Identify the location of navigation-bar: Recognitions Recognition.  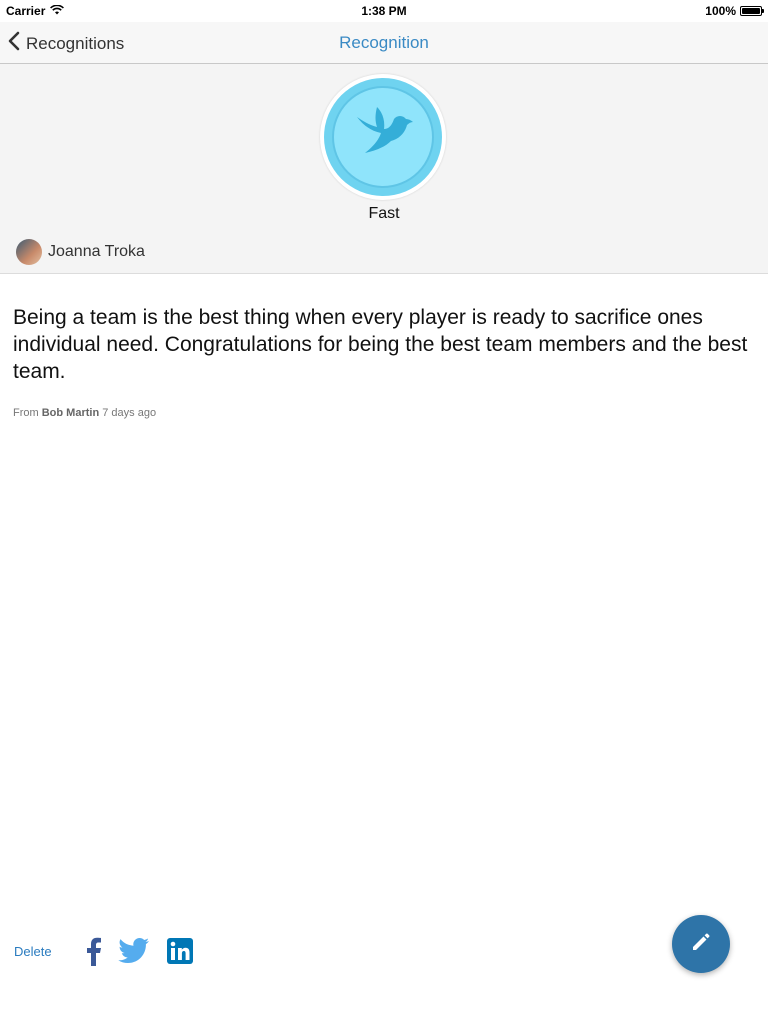
(384, 43).